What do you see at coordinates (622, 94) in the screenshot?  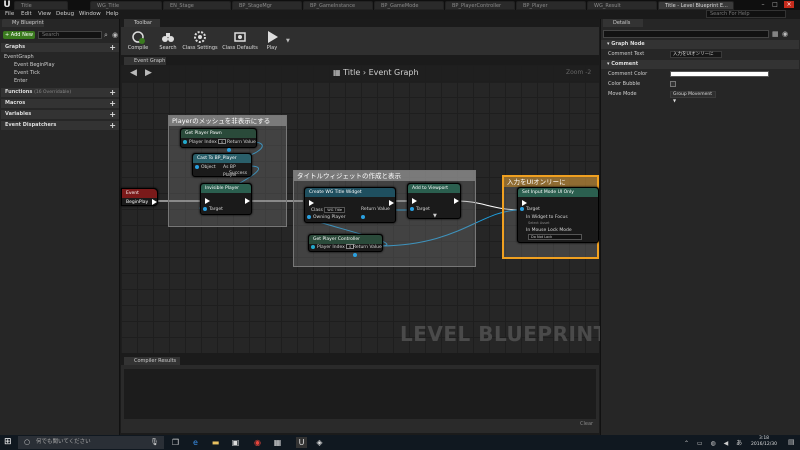 I see `move-mode-label: Move Mode` at bounding box center [622, 94].